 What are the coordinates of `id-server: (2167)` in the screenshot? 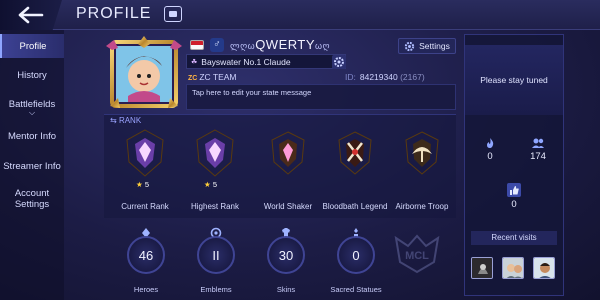 It's located at (412, 77).